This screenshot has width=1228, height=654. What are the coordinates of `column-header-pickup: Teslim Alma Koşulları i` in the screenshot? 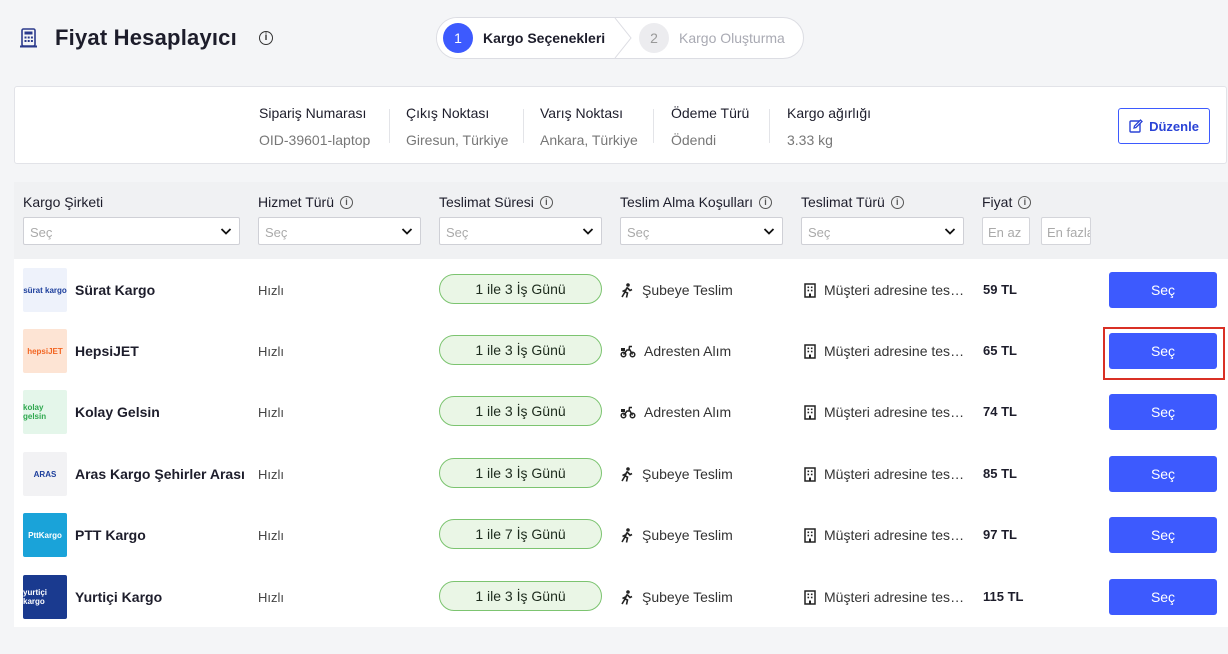 It's located at (696, 202).